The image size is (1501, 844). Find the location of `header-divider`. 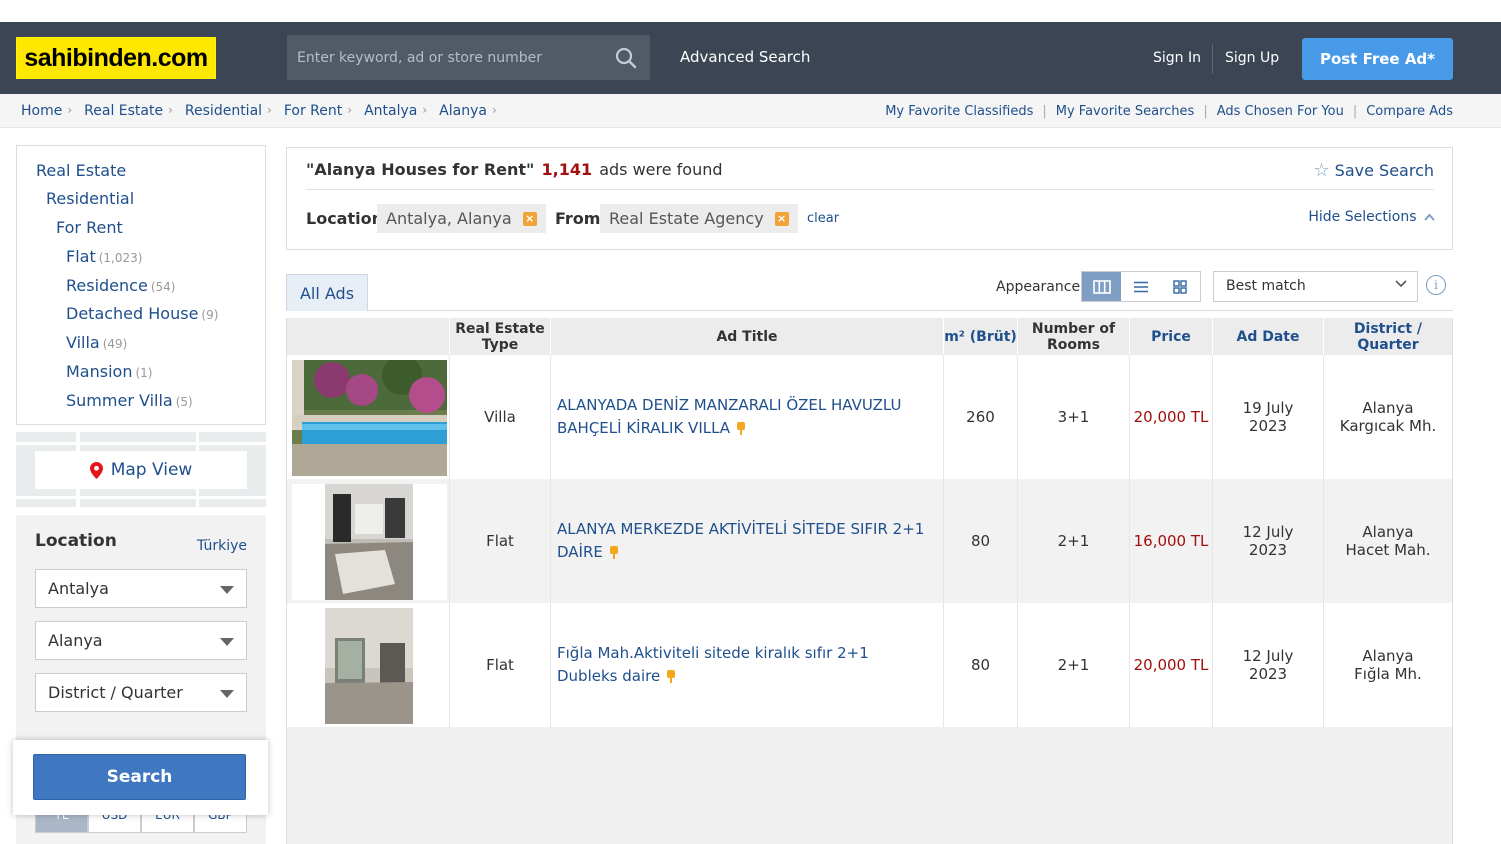

header-divider is located at coordinates (1212, 59).